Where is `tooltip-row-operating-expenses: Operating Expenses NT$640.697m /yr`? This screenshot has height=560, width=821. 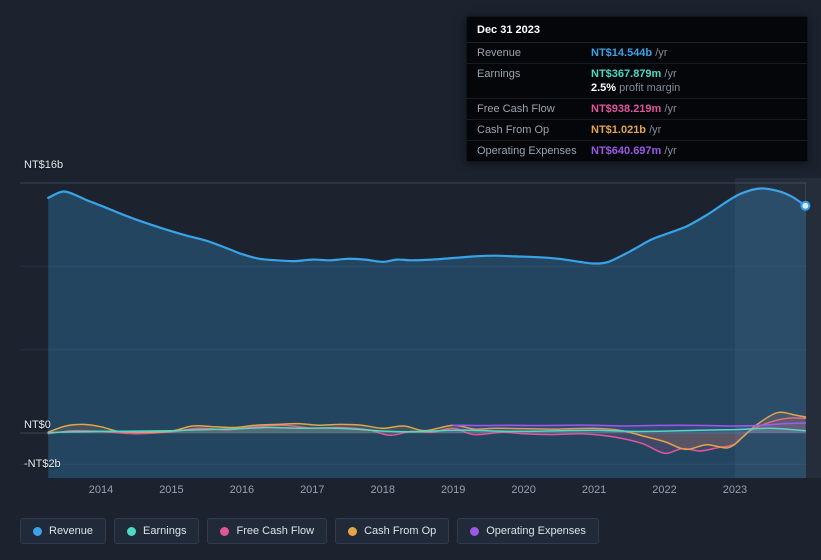 tooltip-row-operating-expenses: Operating Expenses NT$640.697m /yr is located at coordinates (637, 151).